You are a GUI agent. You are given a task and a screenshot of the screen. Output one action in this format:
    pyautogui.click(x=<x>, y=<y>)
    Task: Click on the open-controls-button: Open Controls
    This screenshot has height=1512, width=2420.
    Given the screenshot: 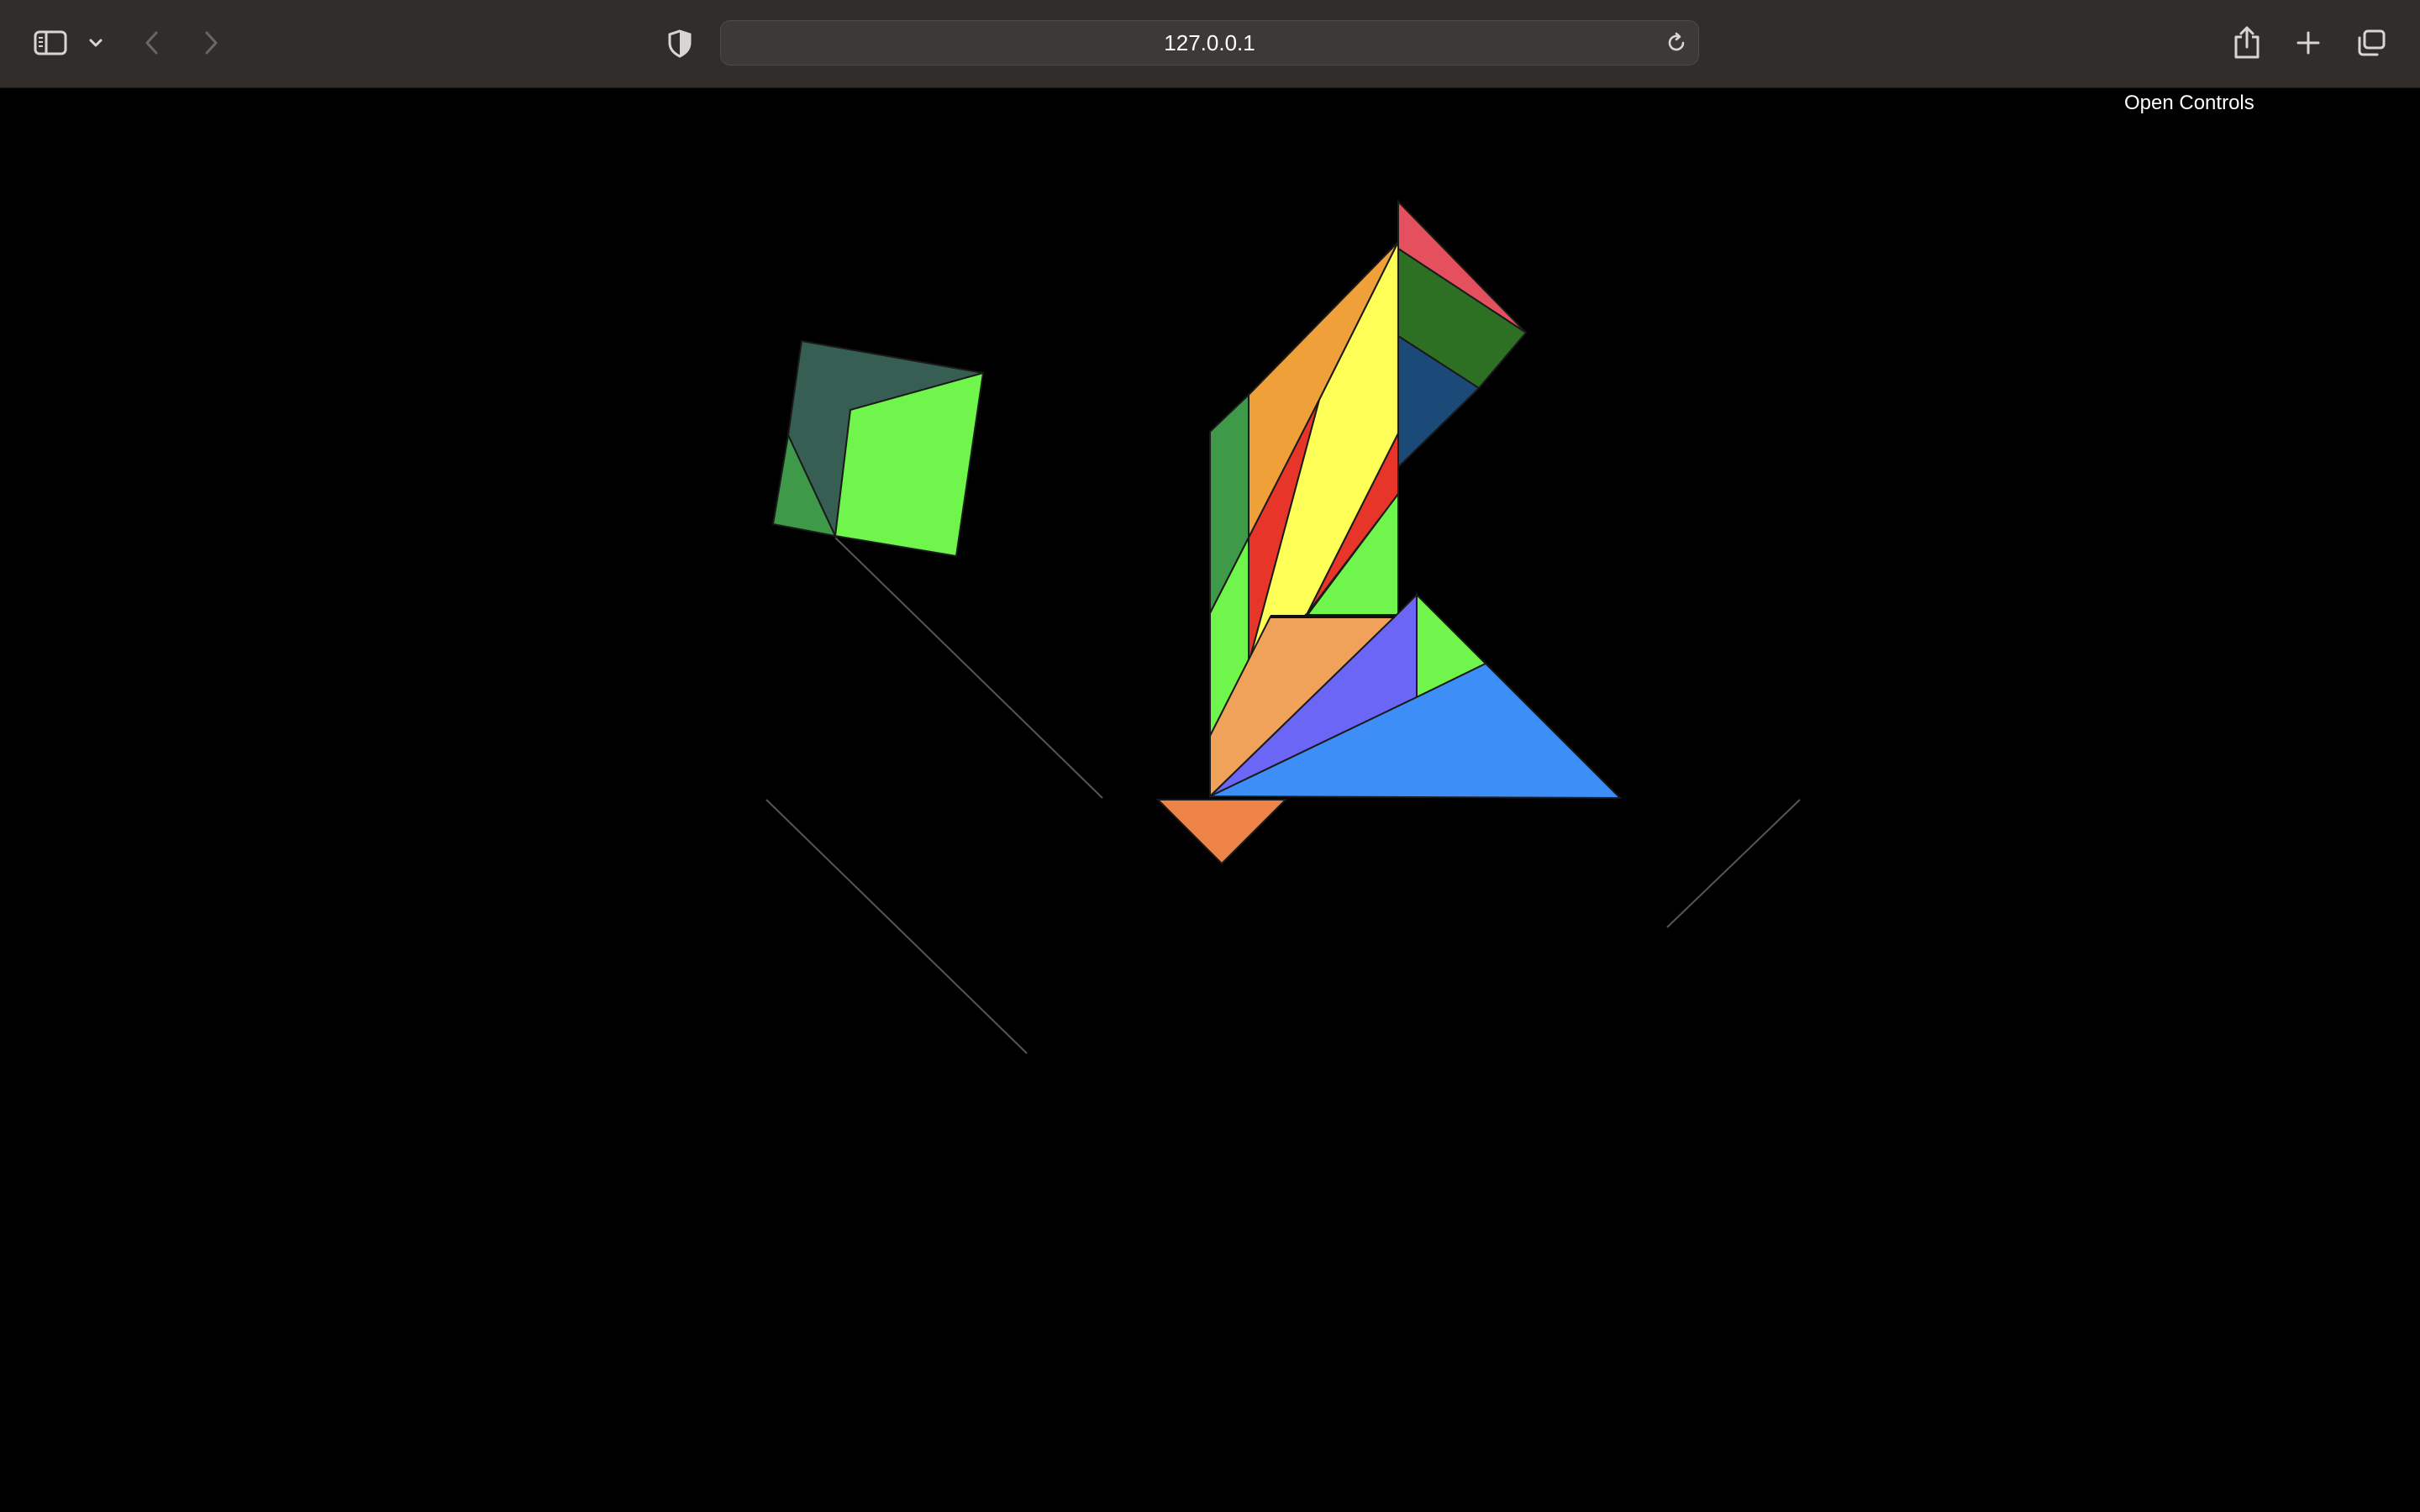 What is the action you would take?
    pyautogui.click(x=2189, y=103)
    